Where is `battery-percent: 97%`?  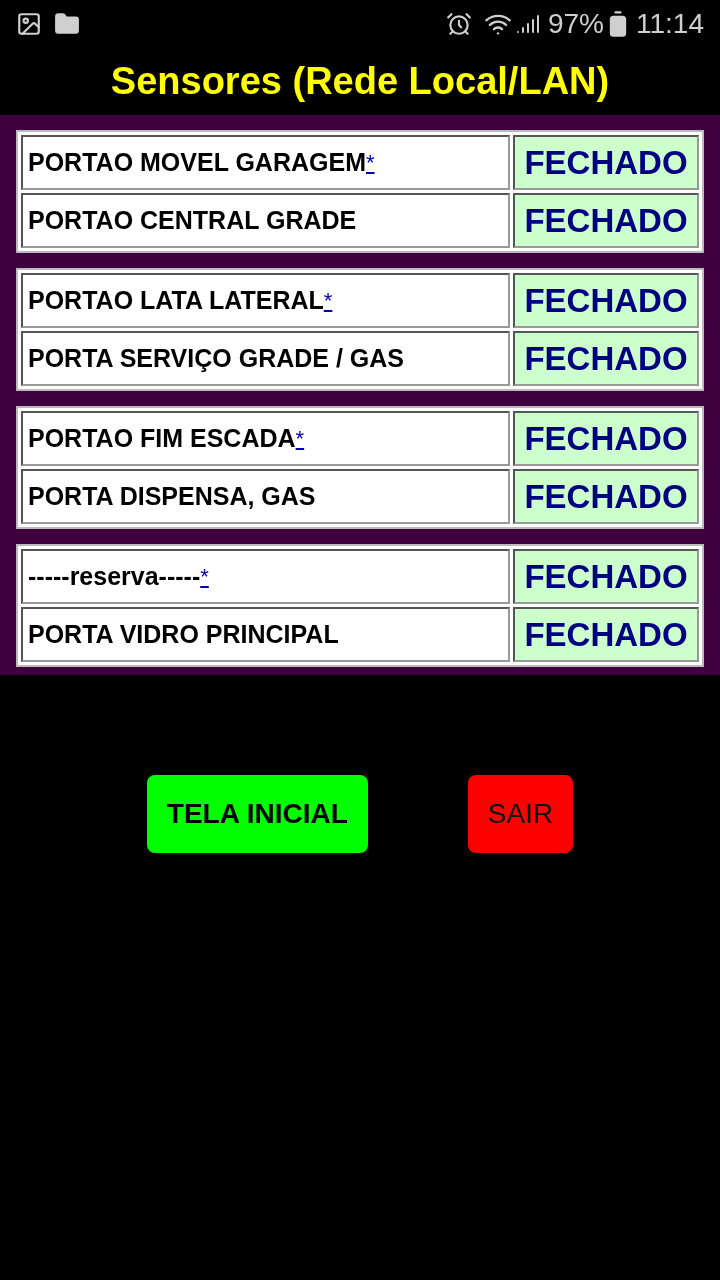 battery-percent: 97% is located at coordinates (575, 24).